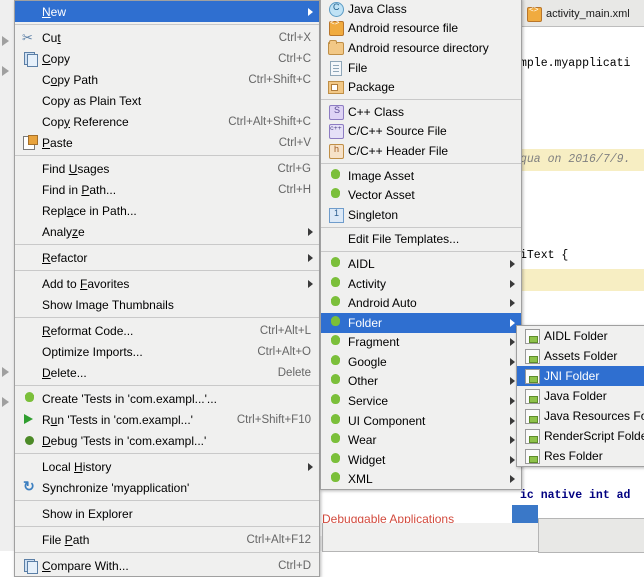 This screenshot has height=577, width=644. I want to click on menu-item-new: New, so click(167, 11).